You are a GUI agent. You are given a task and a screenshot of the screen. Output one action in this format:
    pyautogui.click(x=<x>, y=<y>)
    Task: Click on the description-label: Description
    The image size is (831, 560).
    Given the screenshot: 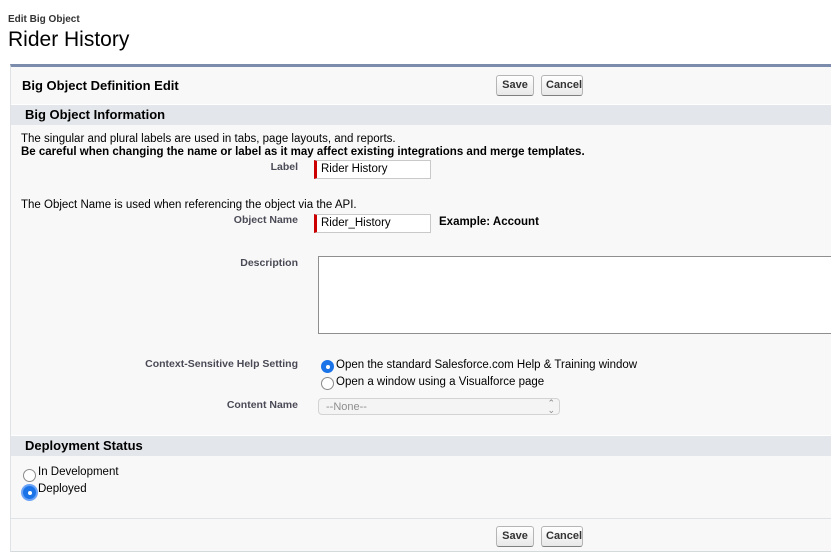 What is the action you would take?
    pyautogui.click(x=269, y=263)
    